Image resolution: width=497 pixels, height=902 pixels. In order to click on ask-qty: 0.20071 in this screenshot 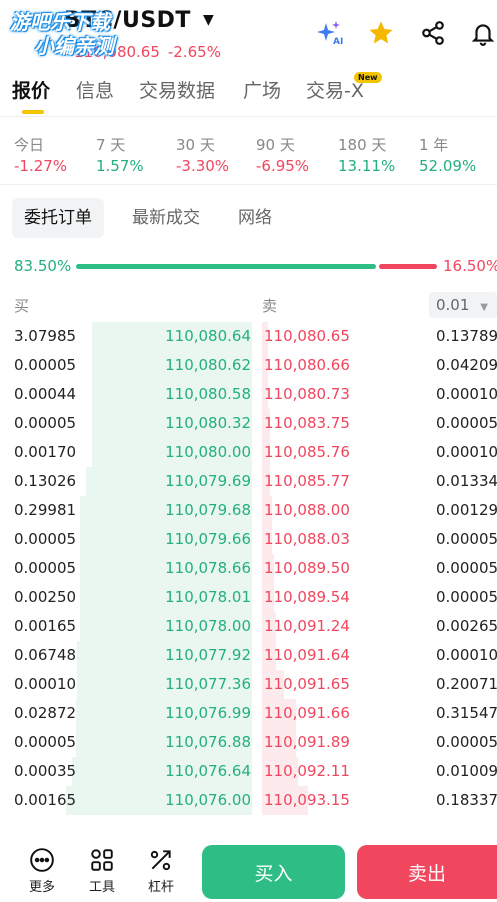, I will do `click(466, 684)`.